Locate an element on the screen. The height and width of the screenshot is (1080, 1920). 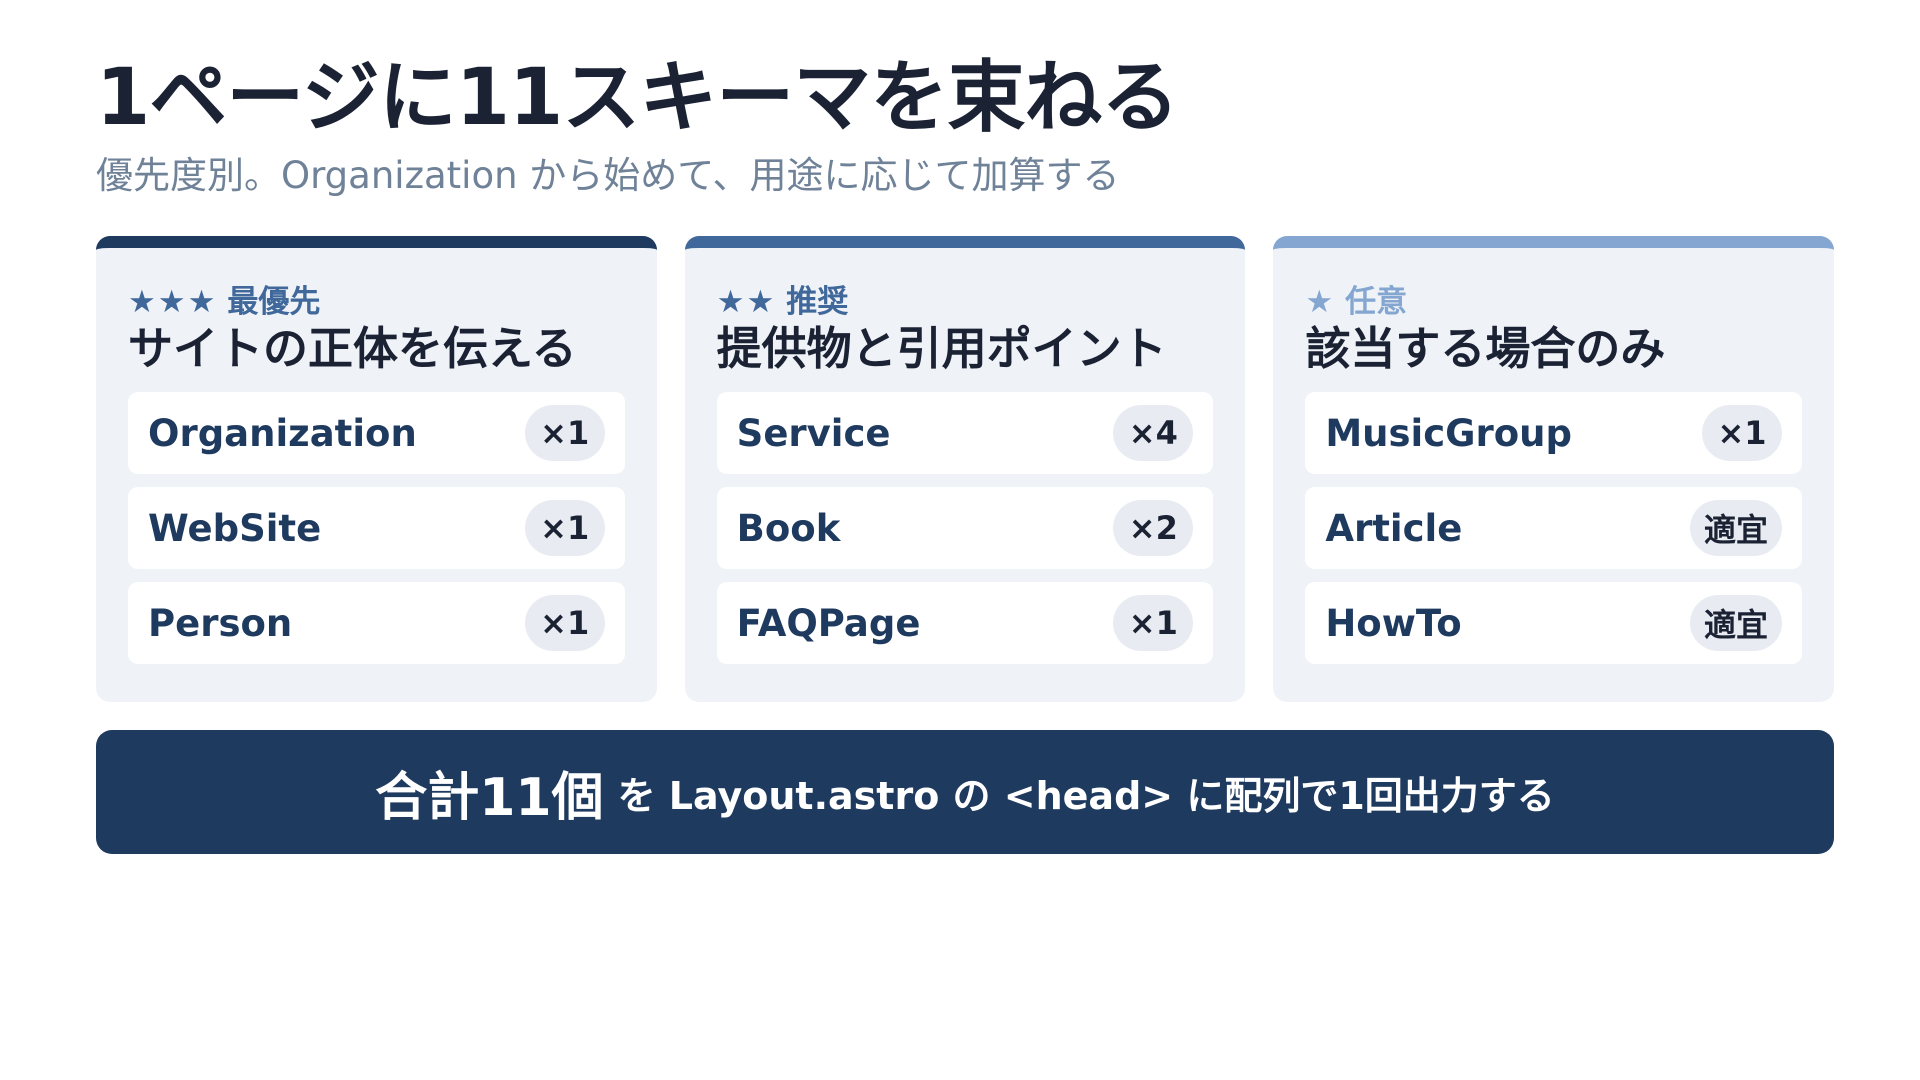
star-rating-icon: ★ is located at coordinates (1320, 302).